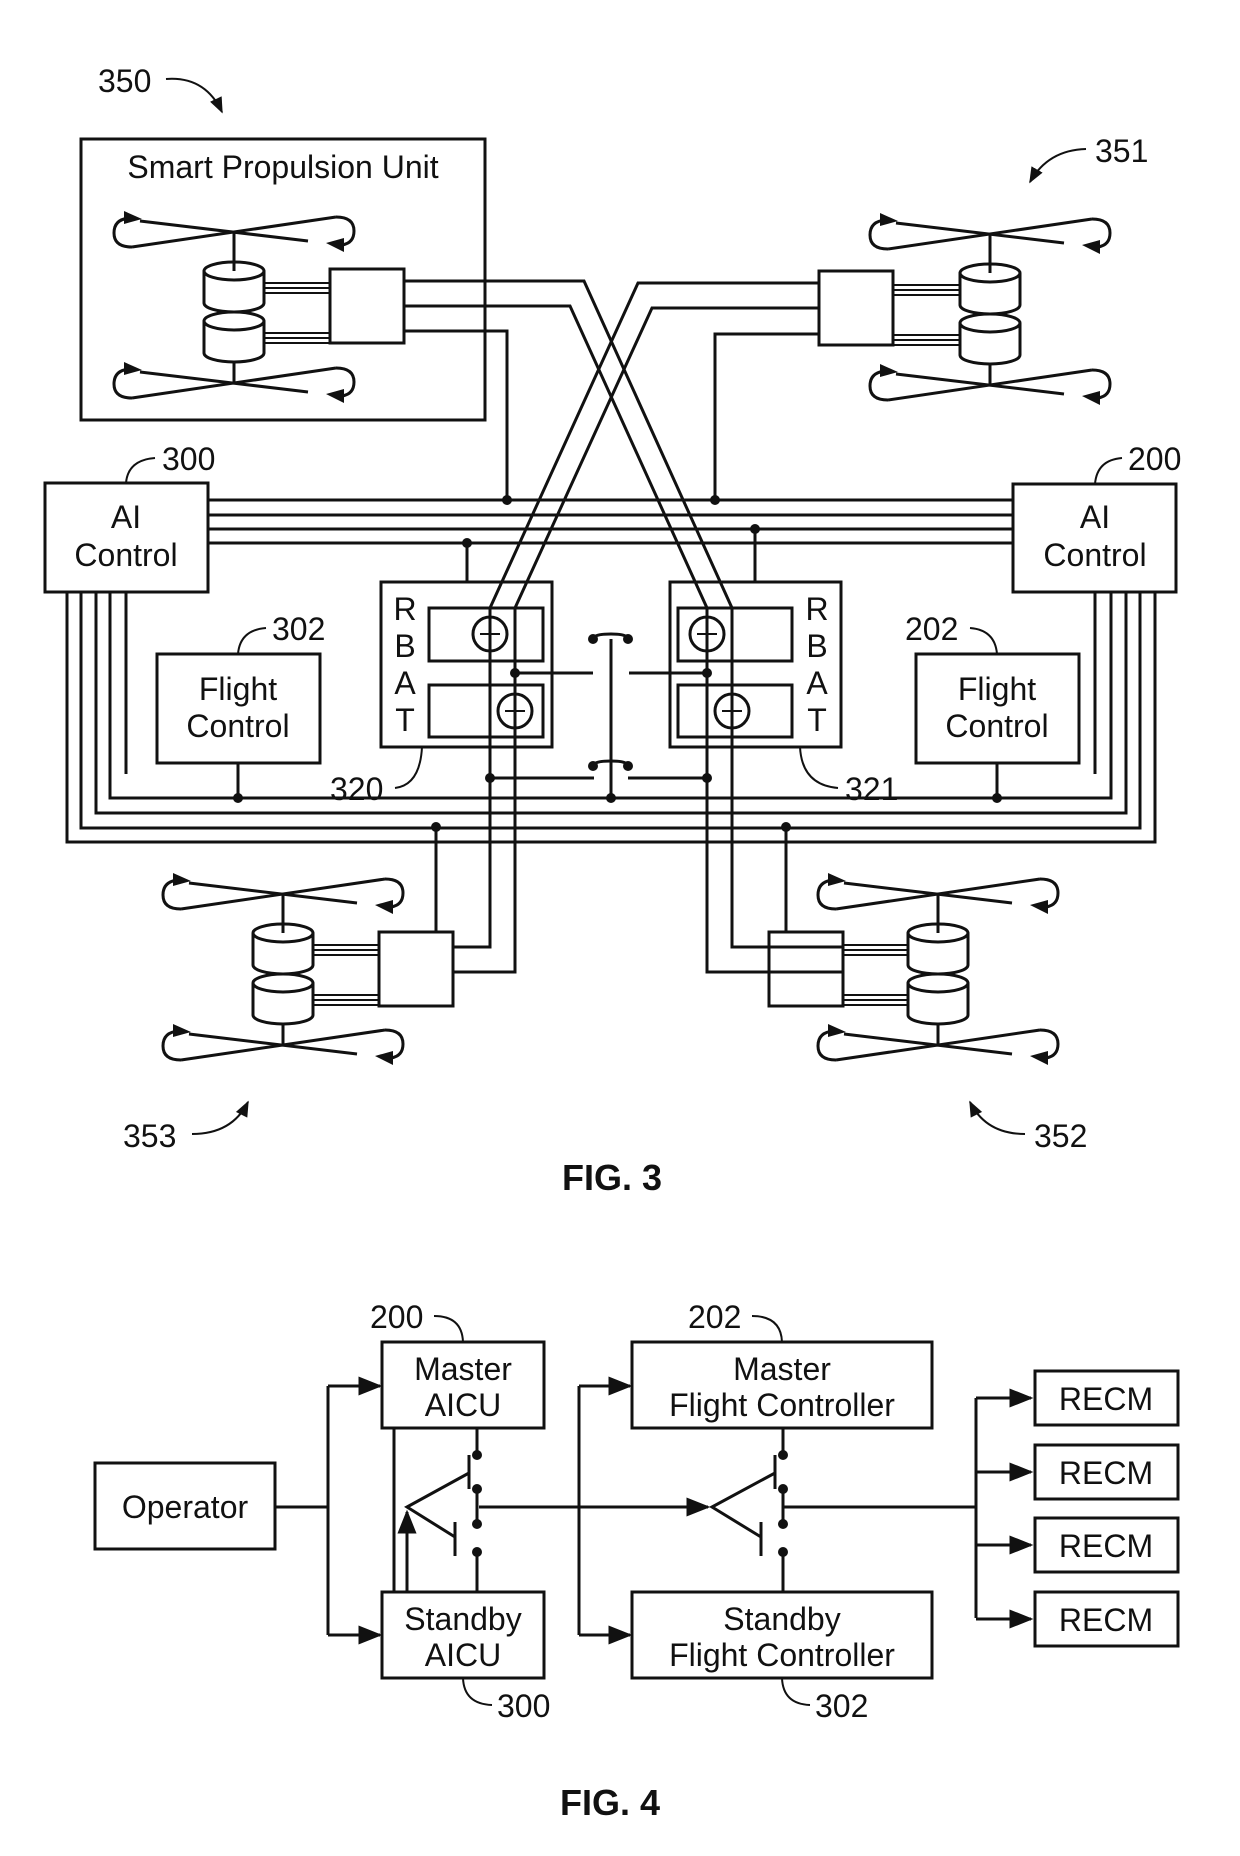 This screenshot has width=1240, height=1856. Describe the element at coordinates (282, 167) in the screenshot. I see `smart-propulsion-unit-title: Smart Propulsion Unit` at that location.